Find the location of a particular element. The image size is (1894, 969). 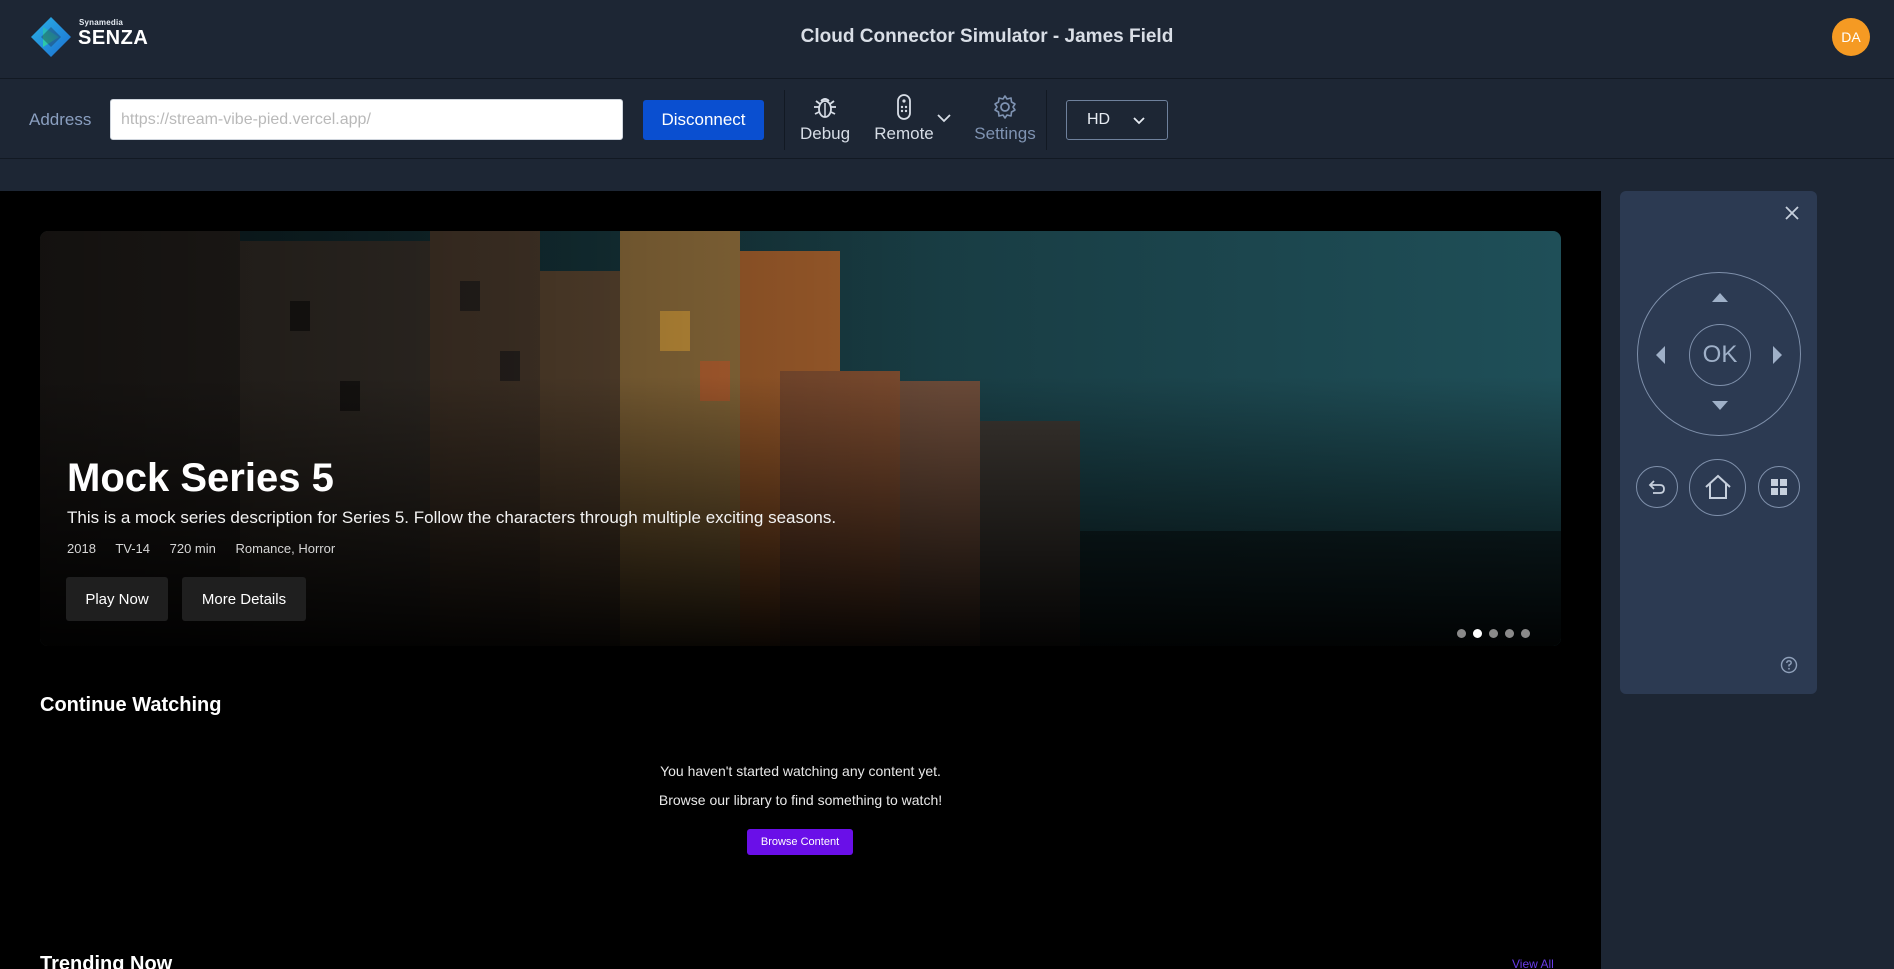

ok-button: OK is located at coordinates (1720, 355).